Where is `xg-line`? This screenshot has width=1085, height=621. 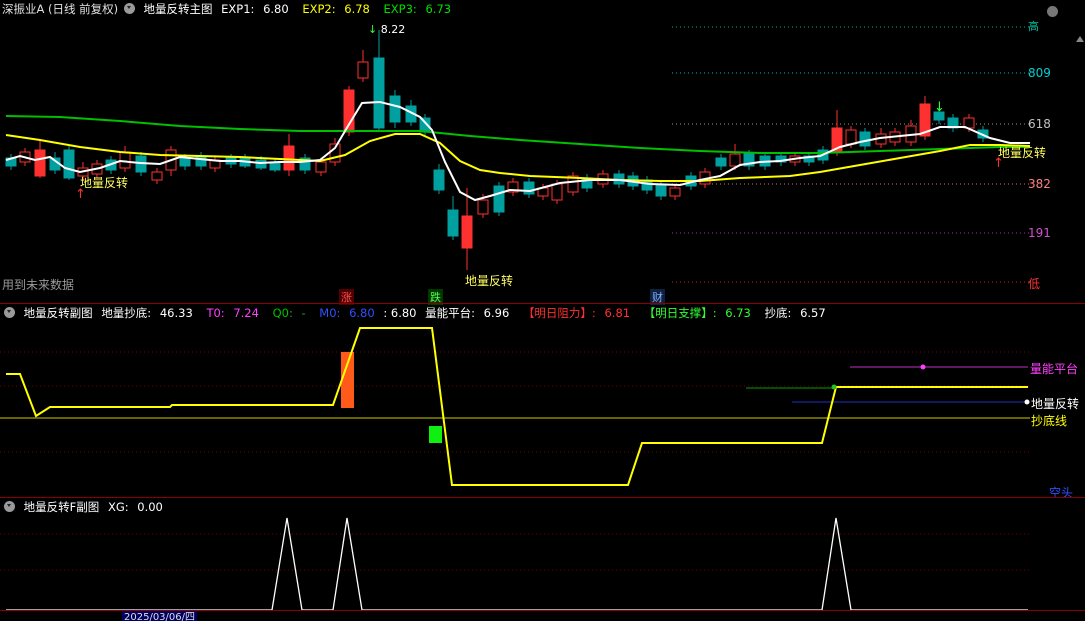 xg-line is located at coordinates (517, 563).